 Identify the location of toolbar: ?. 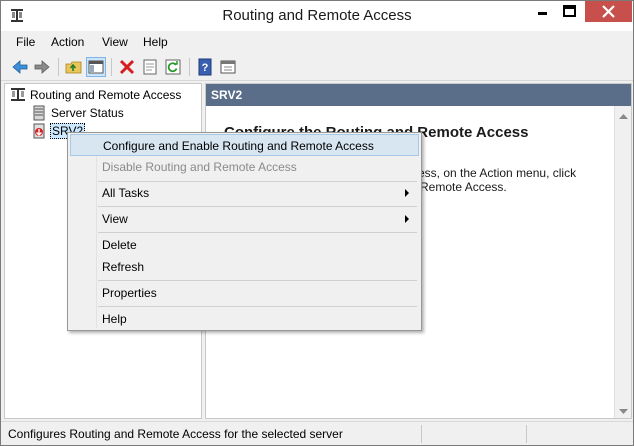
(317, 67).